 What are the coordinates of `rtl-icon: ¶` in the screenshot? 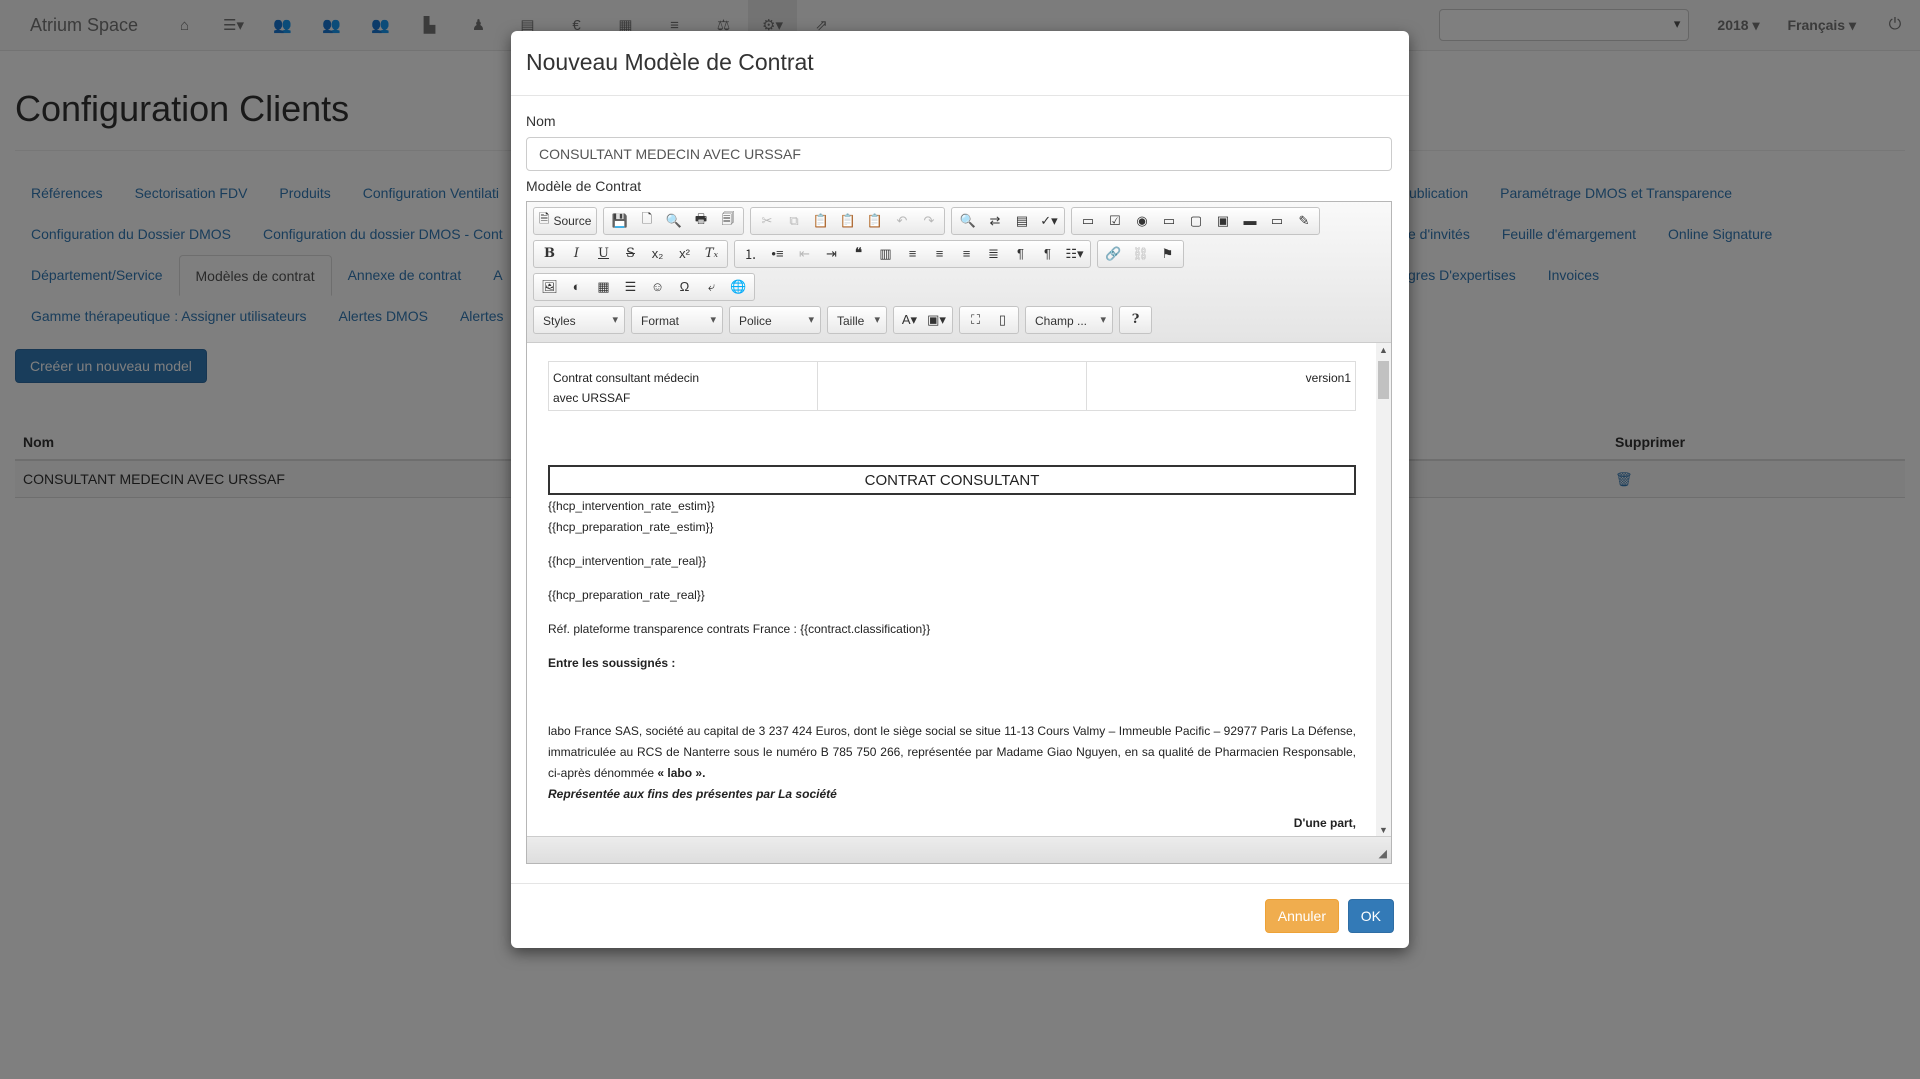 It's located at (1047, 254).